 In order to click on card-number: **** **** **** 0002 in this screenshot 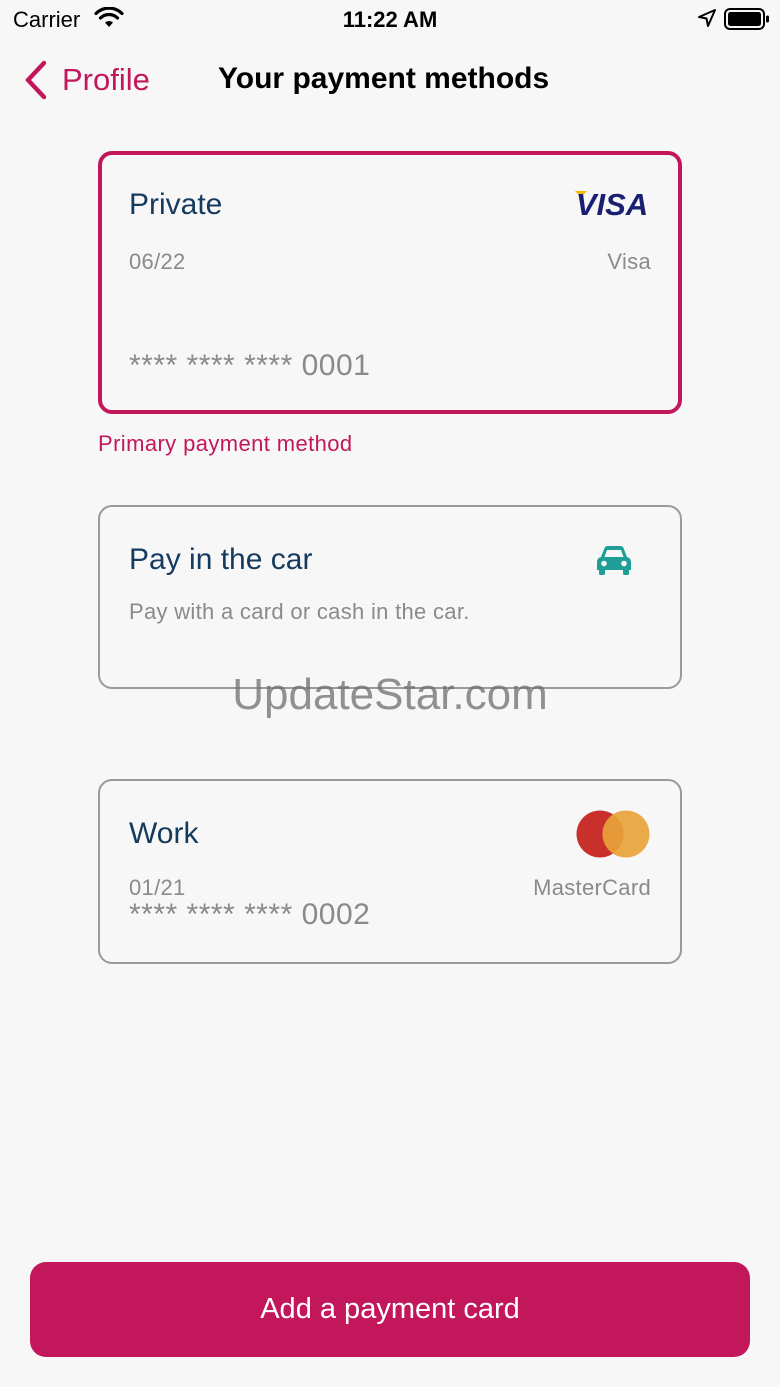, I will do `click(250, 914)`.